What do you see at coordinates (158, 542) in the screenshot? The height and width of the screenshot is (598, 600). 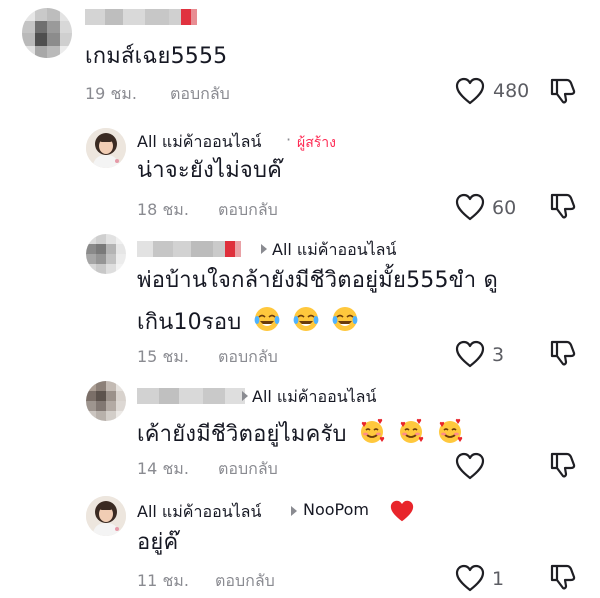 I see `comment-text: อยู่ค๊` at bounding box center [158, 542].